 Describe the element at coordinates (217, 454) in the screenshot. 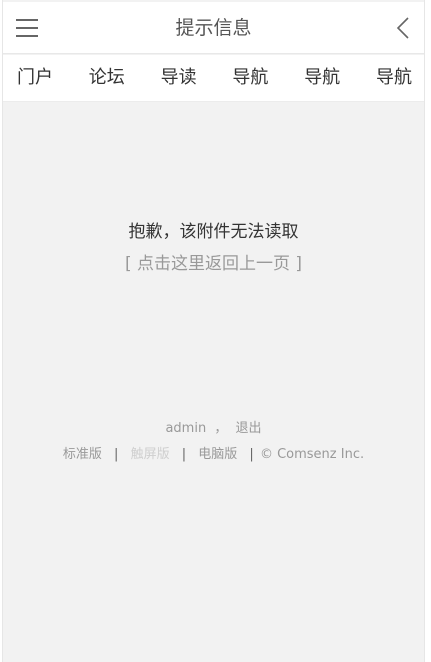

I see `pc-version-link: 电脑版` at that location.